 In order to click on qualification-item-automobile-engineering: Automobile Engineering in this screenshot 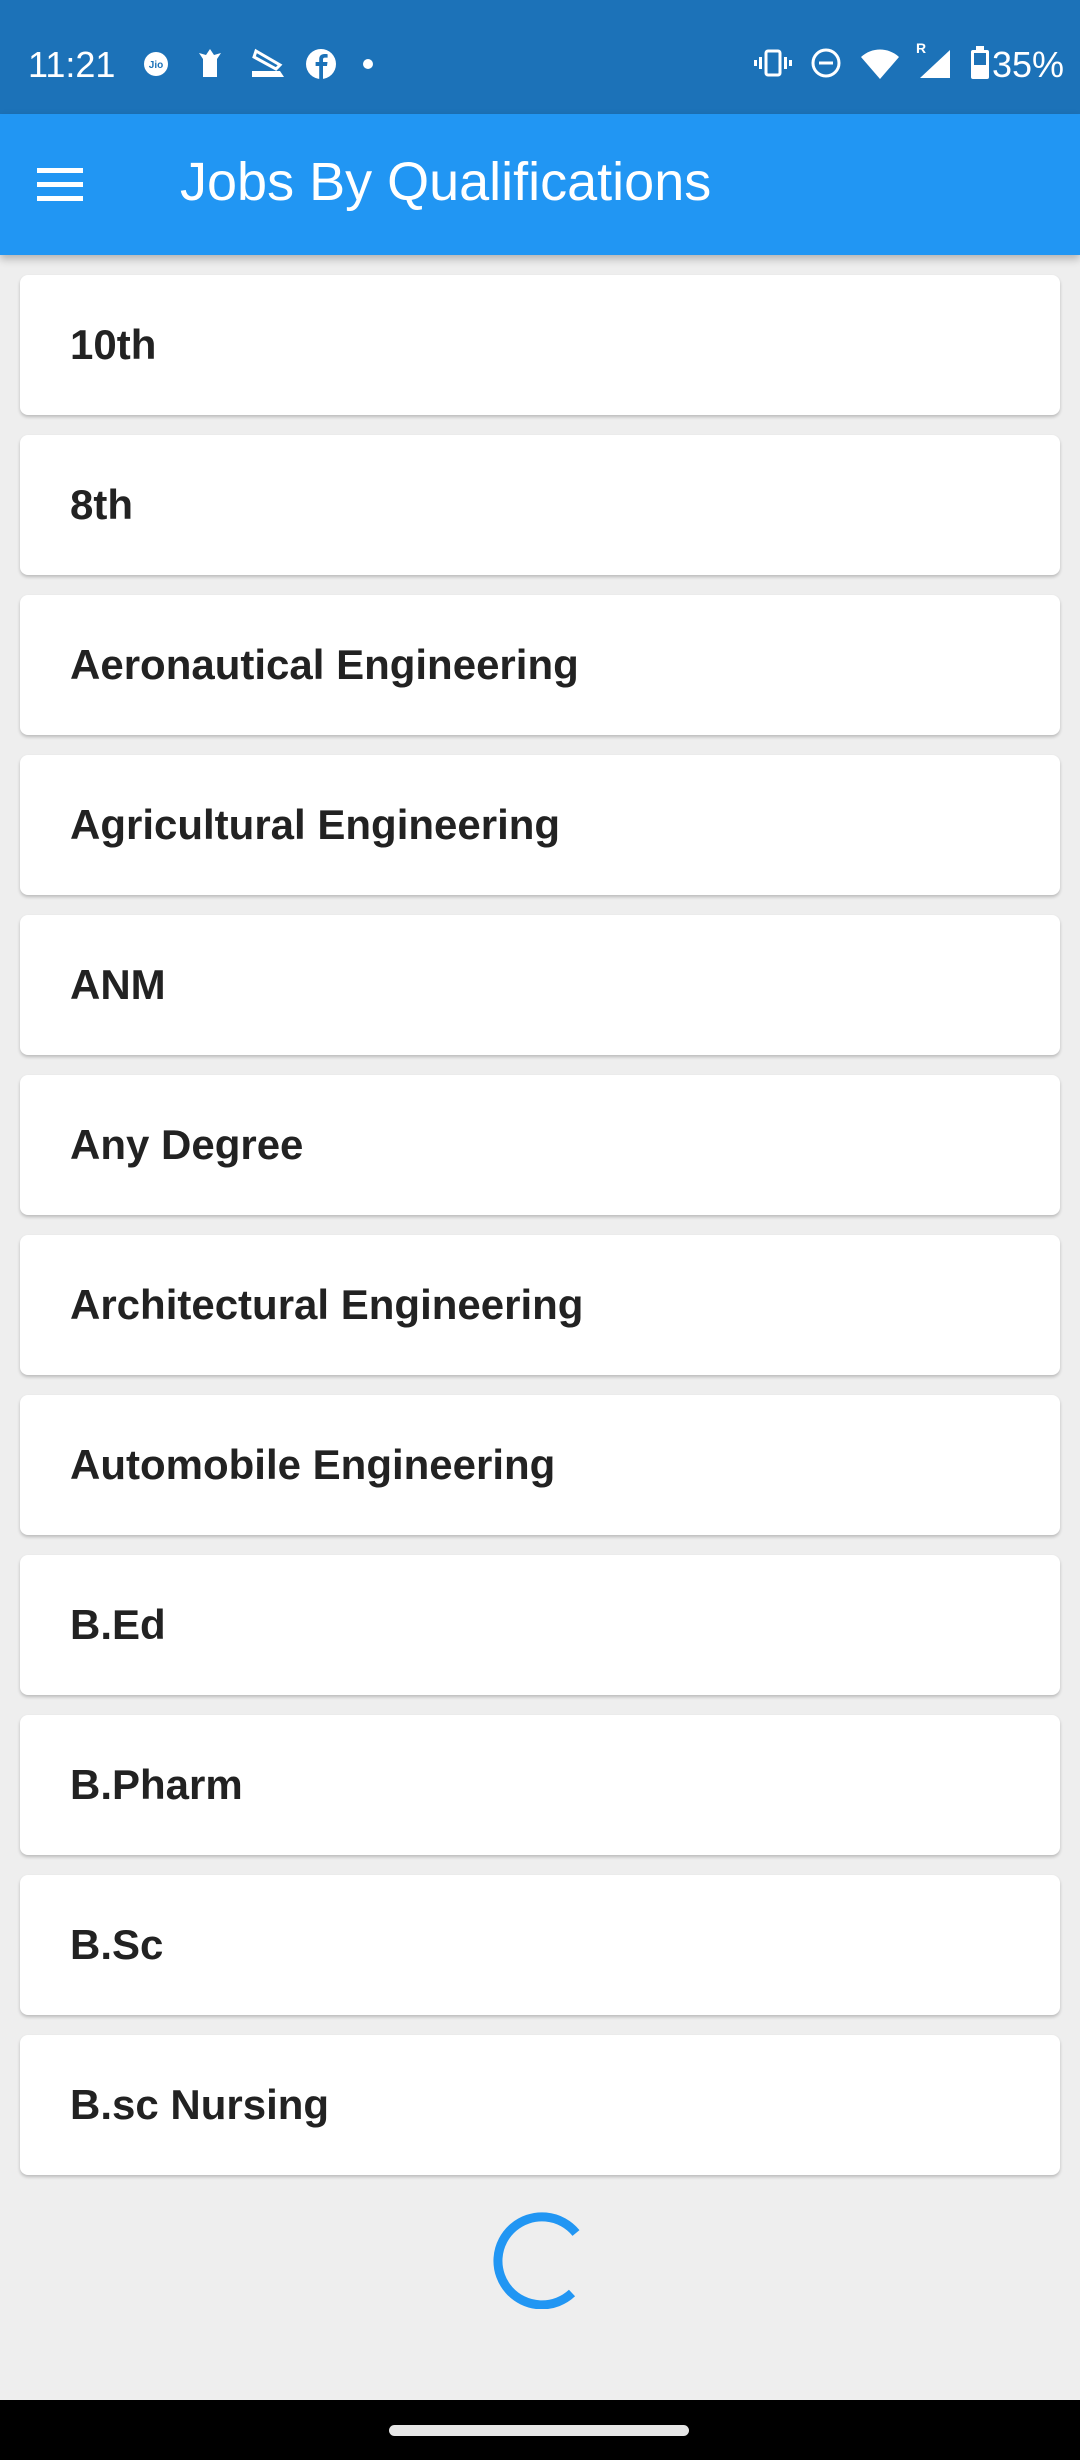, I will do `click(540, 1465)`.